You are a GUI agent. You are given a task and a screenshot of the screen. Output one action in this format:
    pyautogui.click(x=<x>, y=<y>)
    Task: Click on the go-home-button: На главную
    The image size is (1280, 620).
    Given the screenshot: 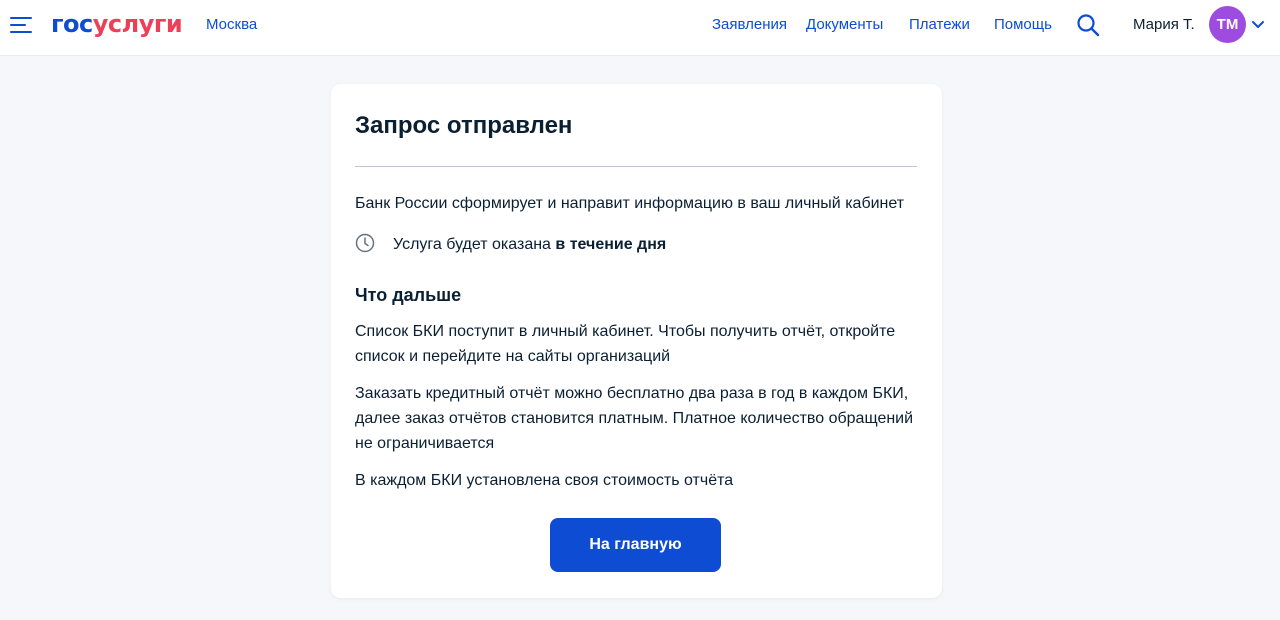 What is the action you would take?
    pyautogui.click(x=635, y=545)
    